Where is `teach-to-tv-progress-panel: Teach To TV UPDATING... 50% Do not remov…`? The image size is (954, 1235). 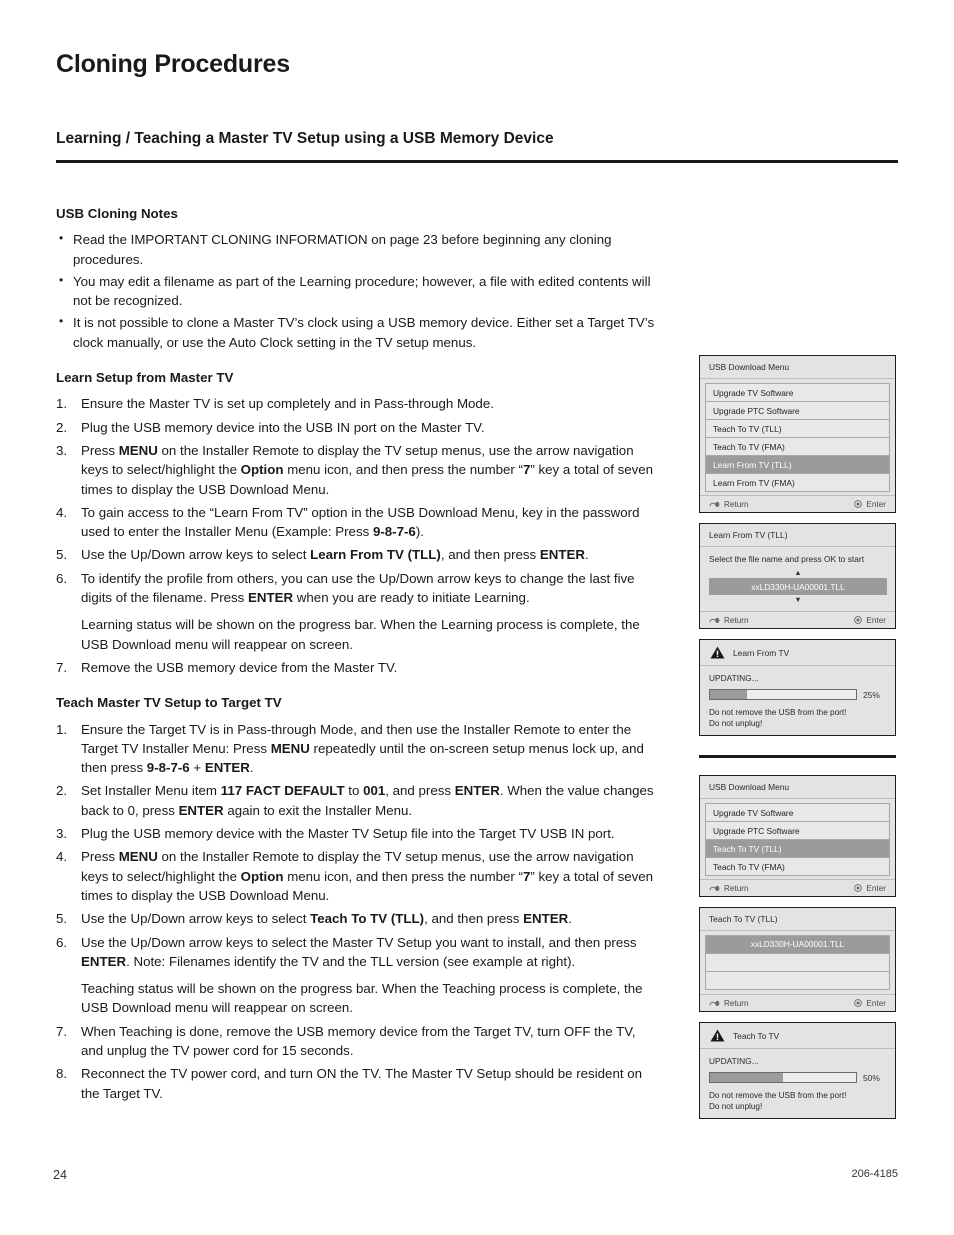
teach-to-tv-progress-panel: Teach To TV UPDATING... 50% Do not remov… is located at coordinates (797, 1070).